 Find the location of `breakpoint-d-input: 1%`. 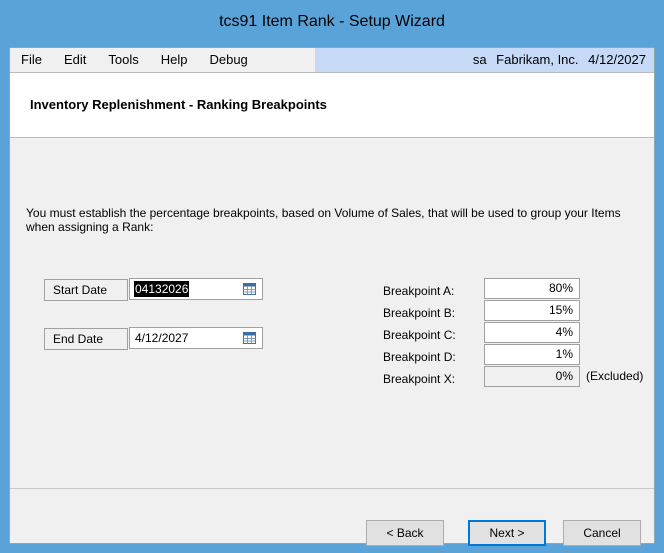

breakpoint-d-input: 1% is located at coordinates (532, 354).